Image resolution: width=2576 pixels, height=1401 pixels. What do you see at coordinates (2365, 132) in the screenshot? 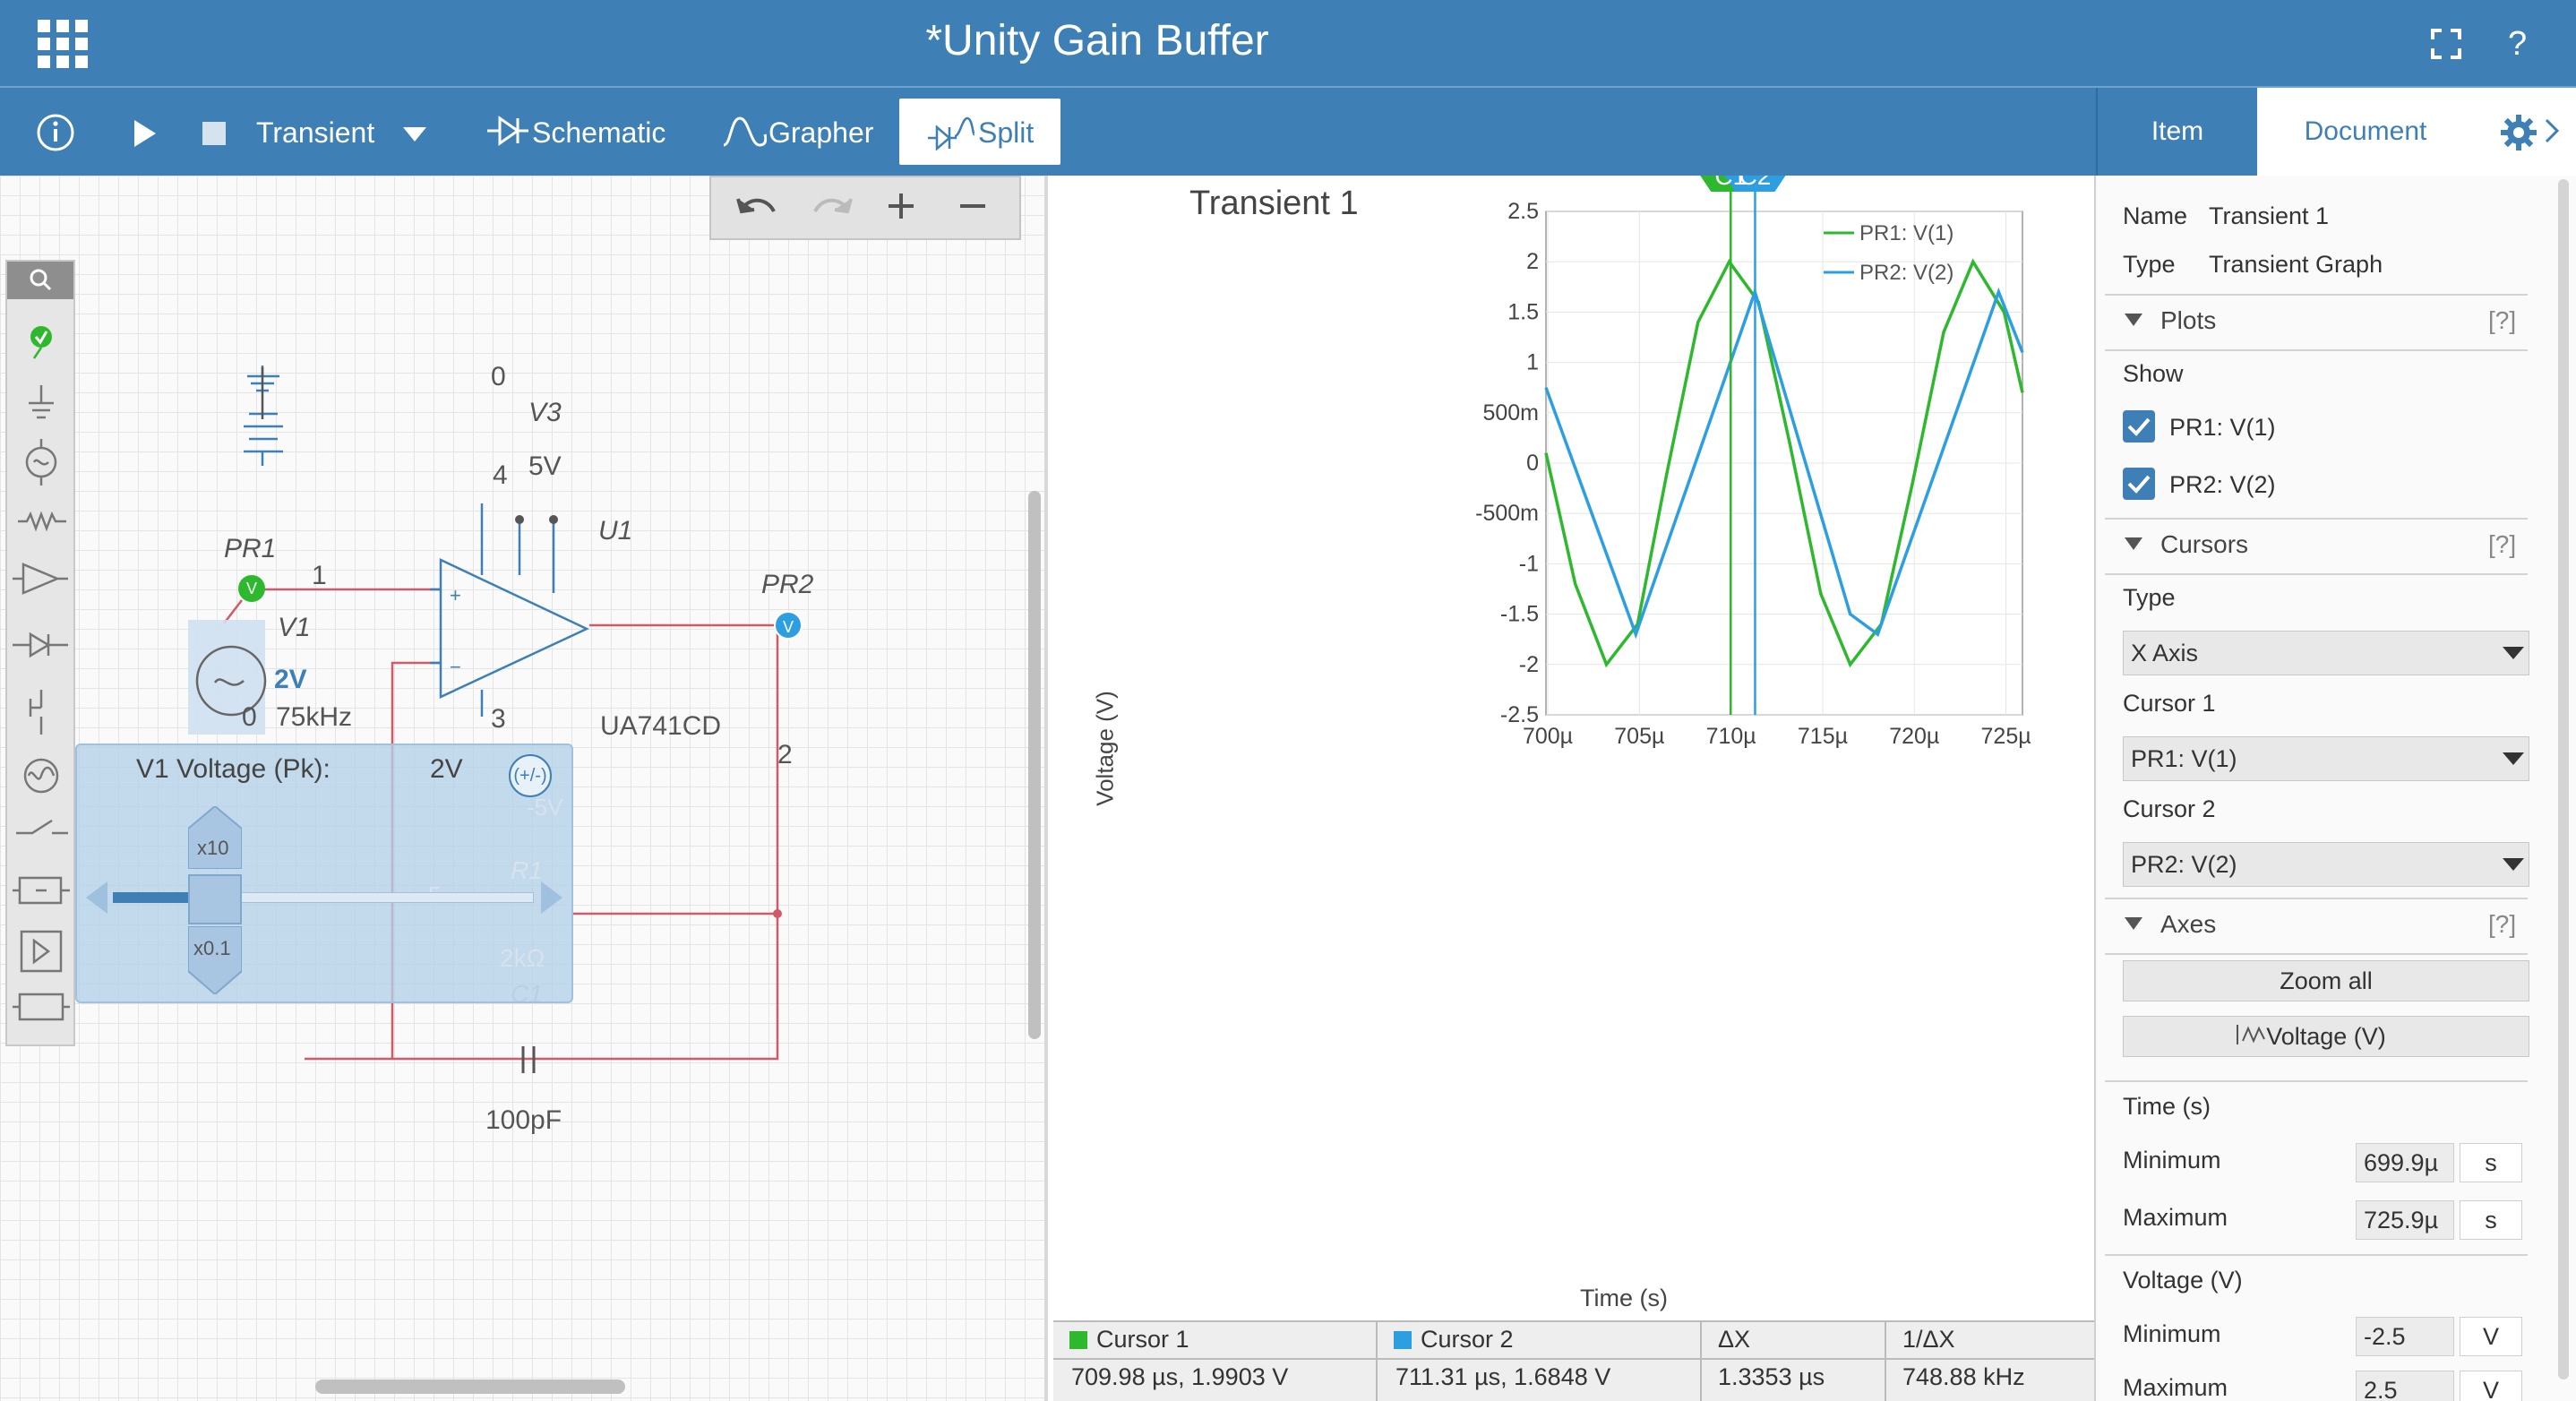
I see `tab-document: Document` at bounding box center [2365, 132].